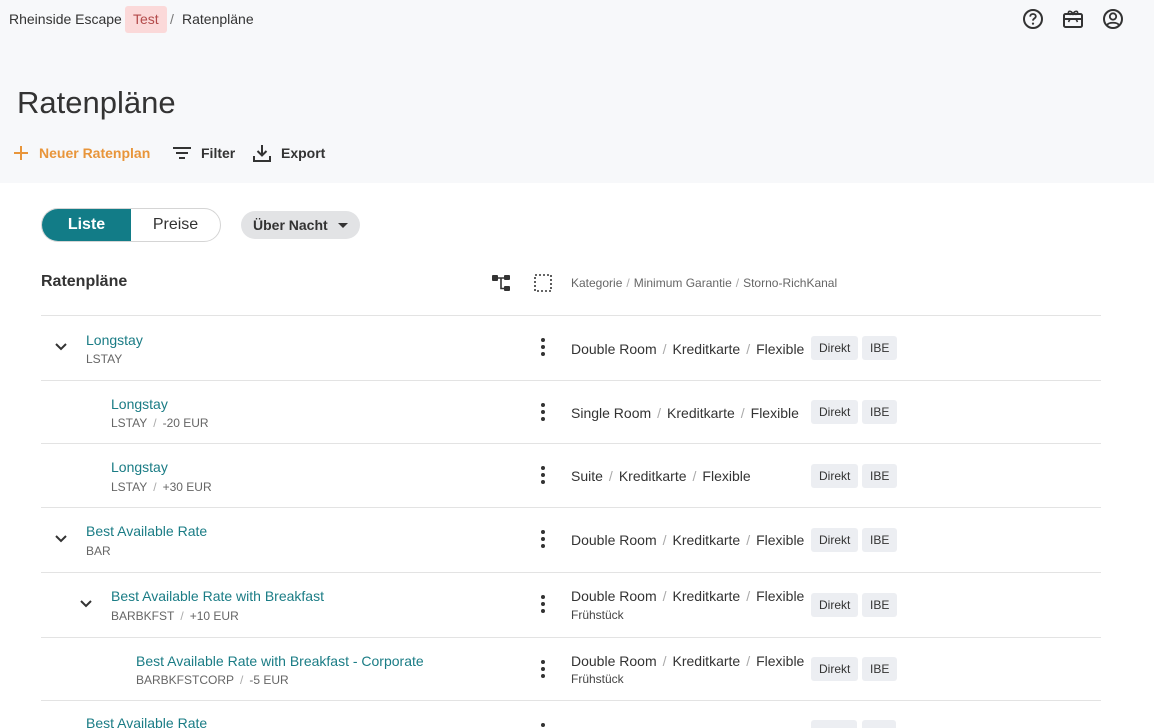 Image resolution: width=1154 pixels, height=728 pixels. Describe the element at coordinates (104, 359) in the screenshot. I see `rate-plan-code: LSTAY` at that location.